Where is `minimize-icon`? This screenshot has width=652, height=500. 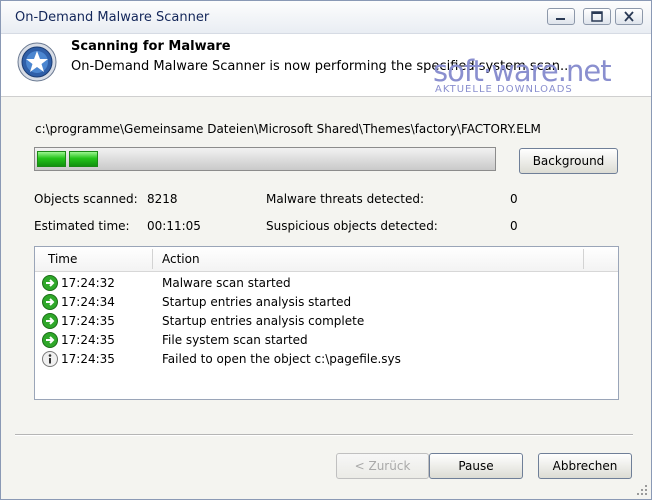
minimize-icon is located at coordinates (560, 19).